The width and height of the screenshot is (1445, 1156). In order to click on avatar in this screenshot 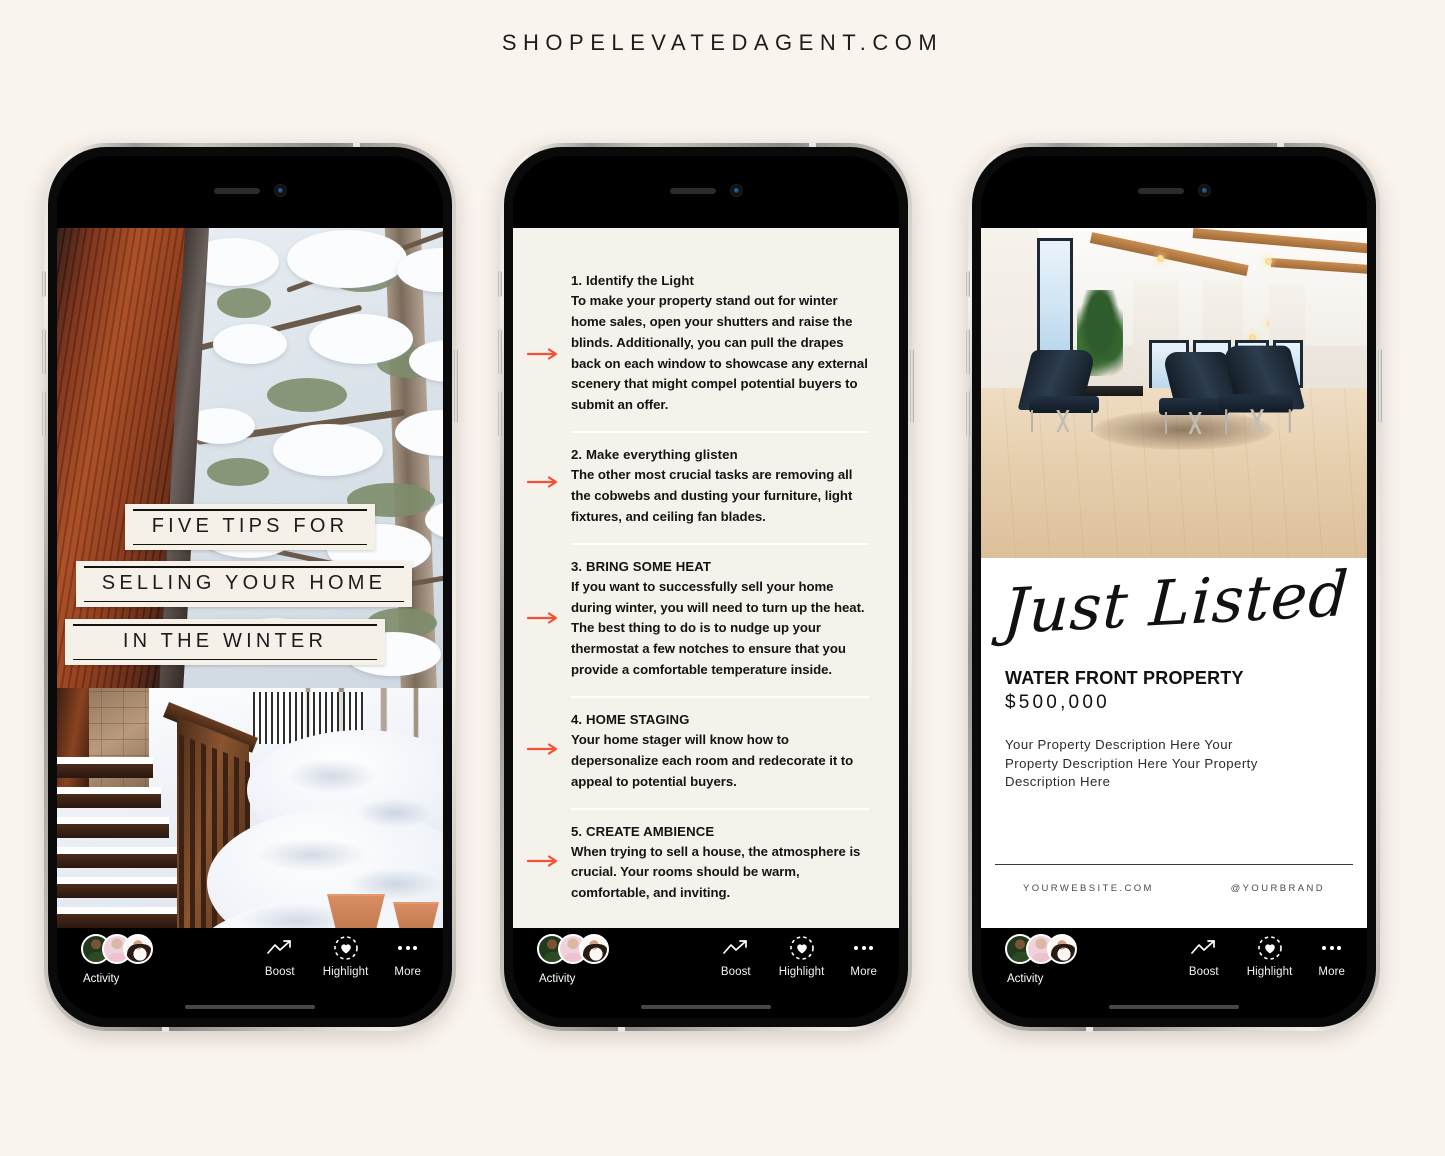, I will do `click(594, 949)`.